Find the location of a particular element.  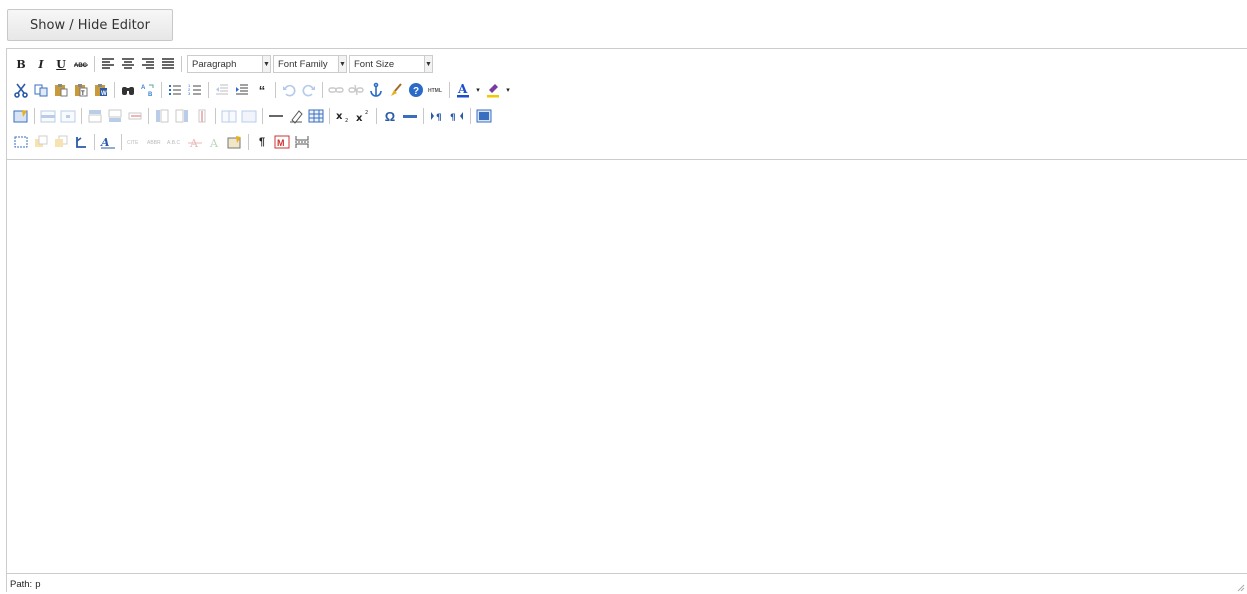

styles-icon: A is located at coordinates (108, 142).